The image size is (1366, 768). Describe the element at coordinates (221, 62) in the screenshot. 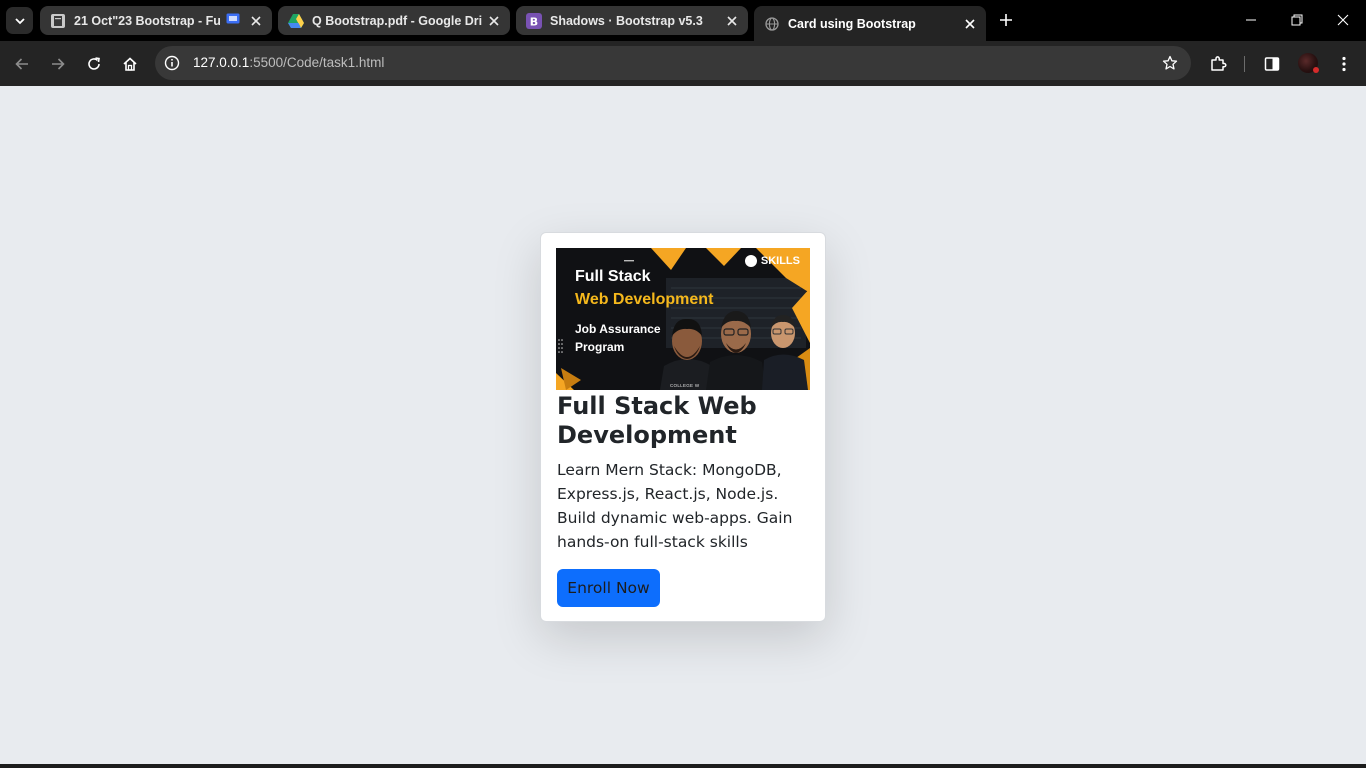

I see `url-host: 127.0.0.1` at that location.